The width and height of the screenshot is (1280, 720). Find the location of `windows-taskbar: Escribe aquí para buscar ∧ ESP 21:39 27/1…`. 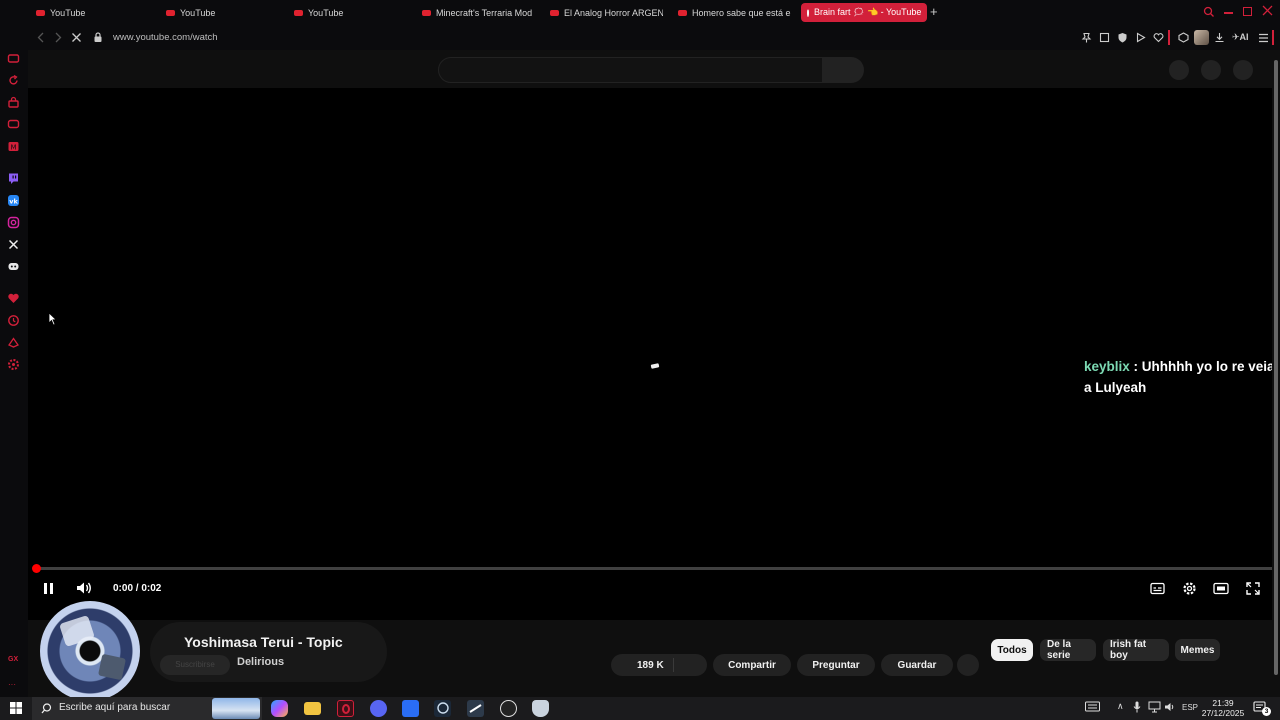

windows-taskbar: Escribe aquí para buscar ∧ ESP 21:39 27/1… is located at coordinates (640, 708).